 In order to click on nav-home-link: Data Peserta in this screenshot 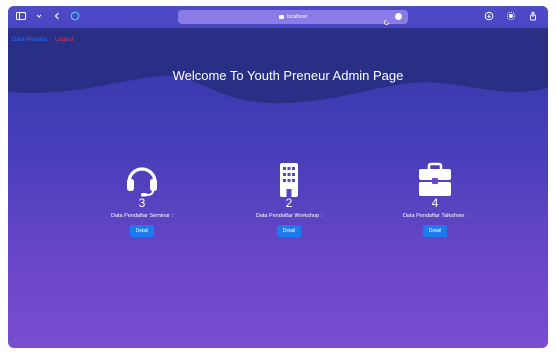, I will do `click(29, 40)`.